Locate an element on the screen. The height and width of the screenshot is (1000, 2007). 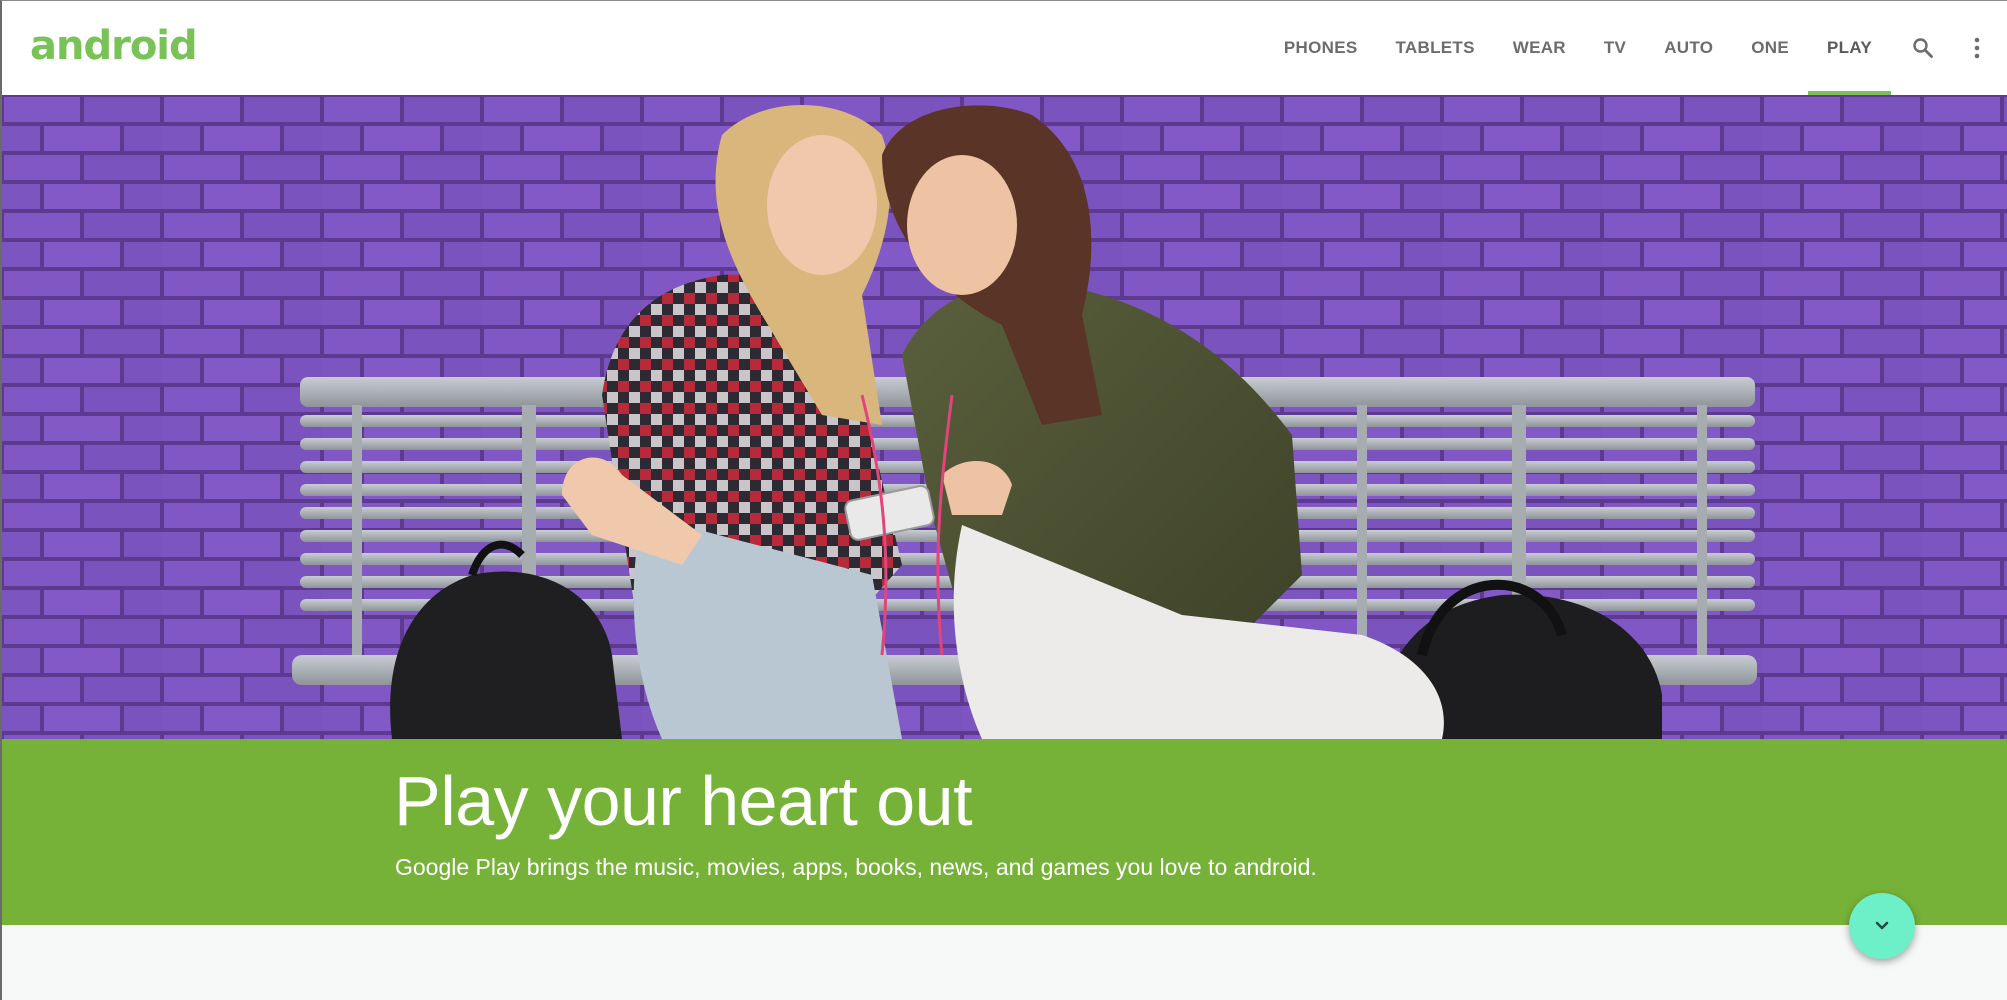
nav-item-tablets: TABLETS is located at coordinates (1435, 48).